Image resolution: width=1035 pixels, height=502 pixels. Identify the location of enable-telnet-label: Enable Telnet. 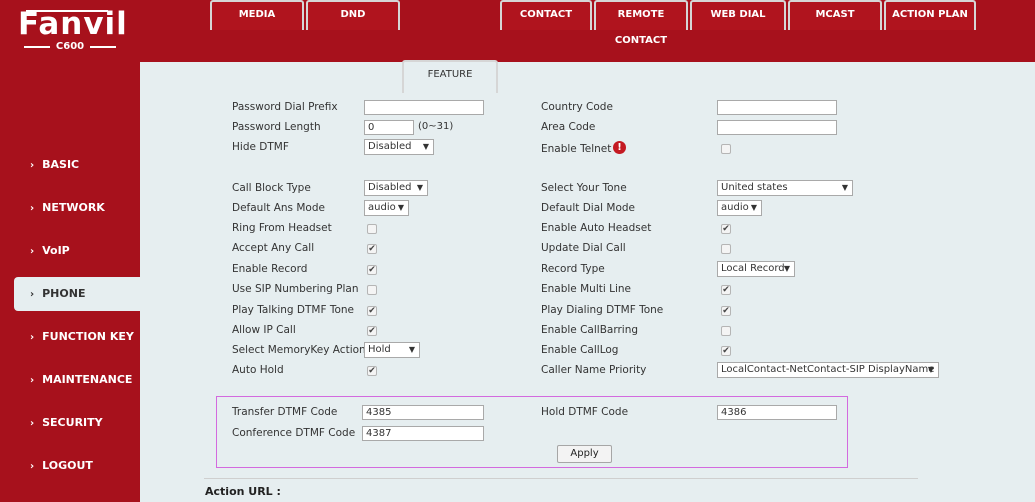
(576, 149).